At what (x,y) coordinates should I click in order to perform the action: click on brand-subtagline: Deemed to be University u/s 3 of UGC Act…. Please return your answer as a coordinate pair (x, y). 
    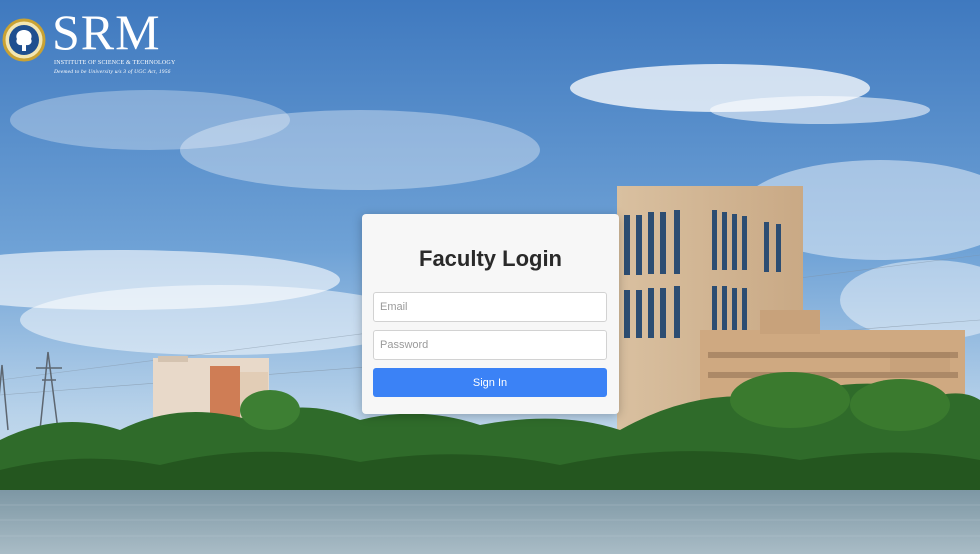
    Looking at the image, I should click on (112, 72).